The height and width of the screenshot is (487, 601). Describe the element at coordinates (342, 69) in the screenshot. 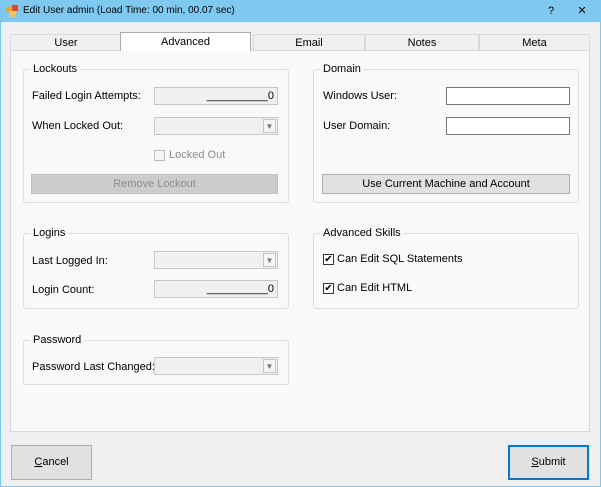

I see `domain-title: Domain` at that location.